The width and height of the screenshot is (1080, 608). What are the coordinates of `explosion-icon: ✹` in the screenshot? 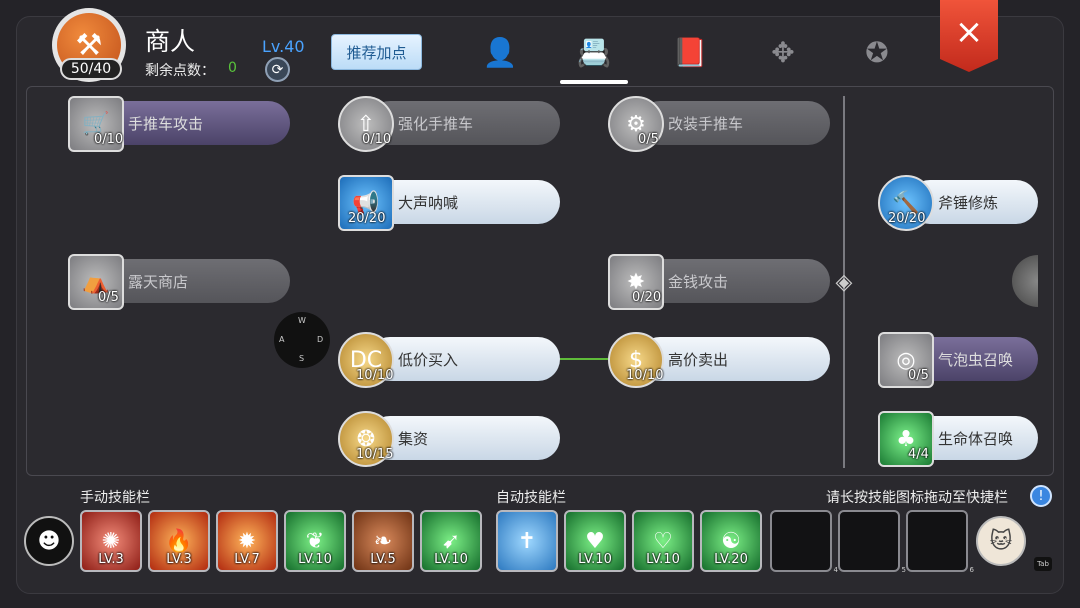 It's located at (247, 541).